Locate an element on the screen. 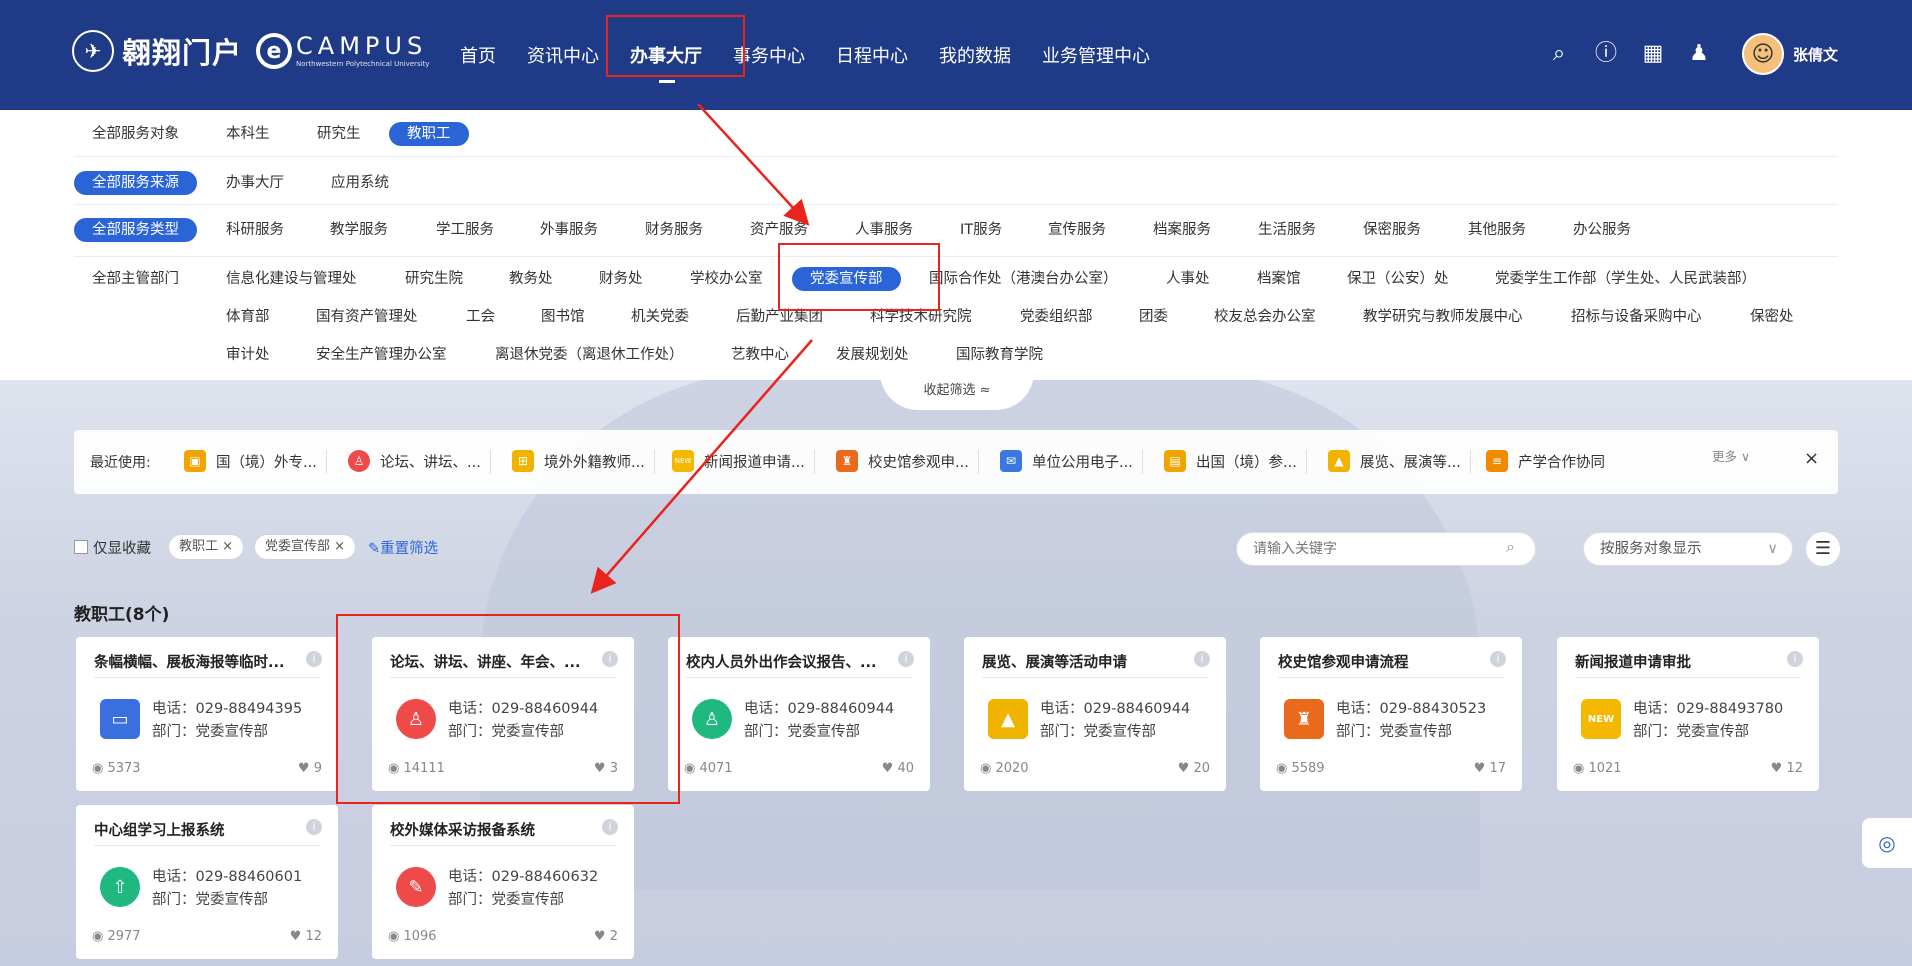 This screenshot has height=966, width=1912. filter-dept: 学校办公室 is located at coordinates (726, 279).